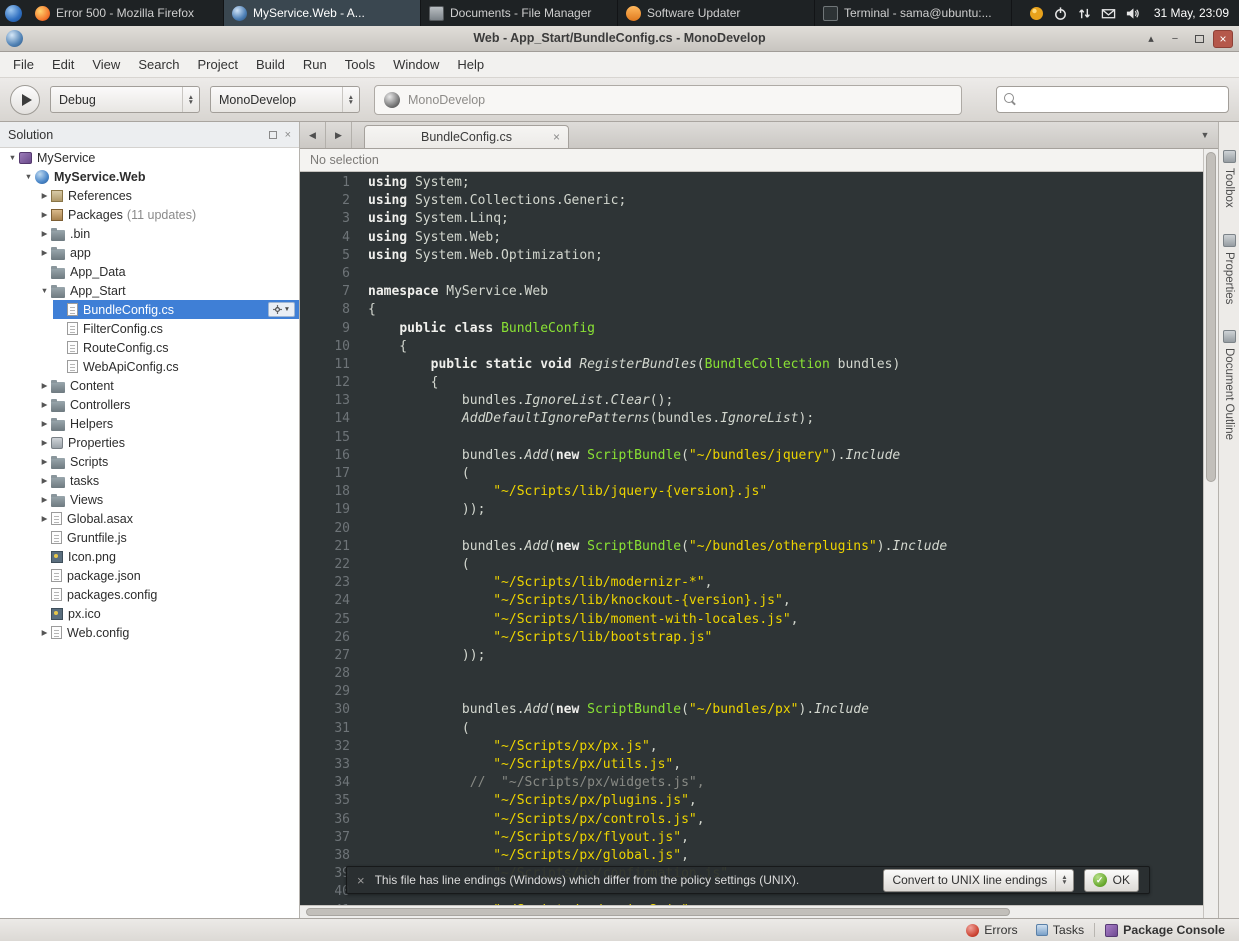 The image size is (1239, 941). What do you see at coordinates (149, 176) in the screenshot?
I see `tree-item-myservice-web: ▼ MyService.Web` at bounding box center [149, 176].